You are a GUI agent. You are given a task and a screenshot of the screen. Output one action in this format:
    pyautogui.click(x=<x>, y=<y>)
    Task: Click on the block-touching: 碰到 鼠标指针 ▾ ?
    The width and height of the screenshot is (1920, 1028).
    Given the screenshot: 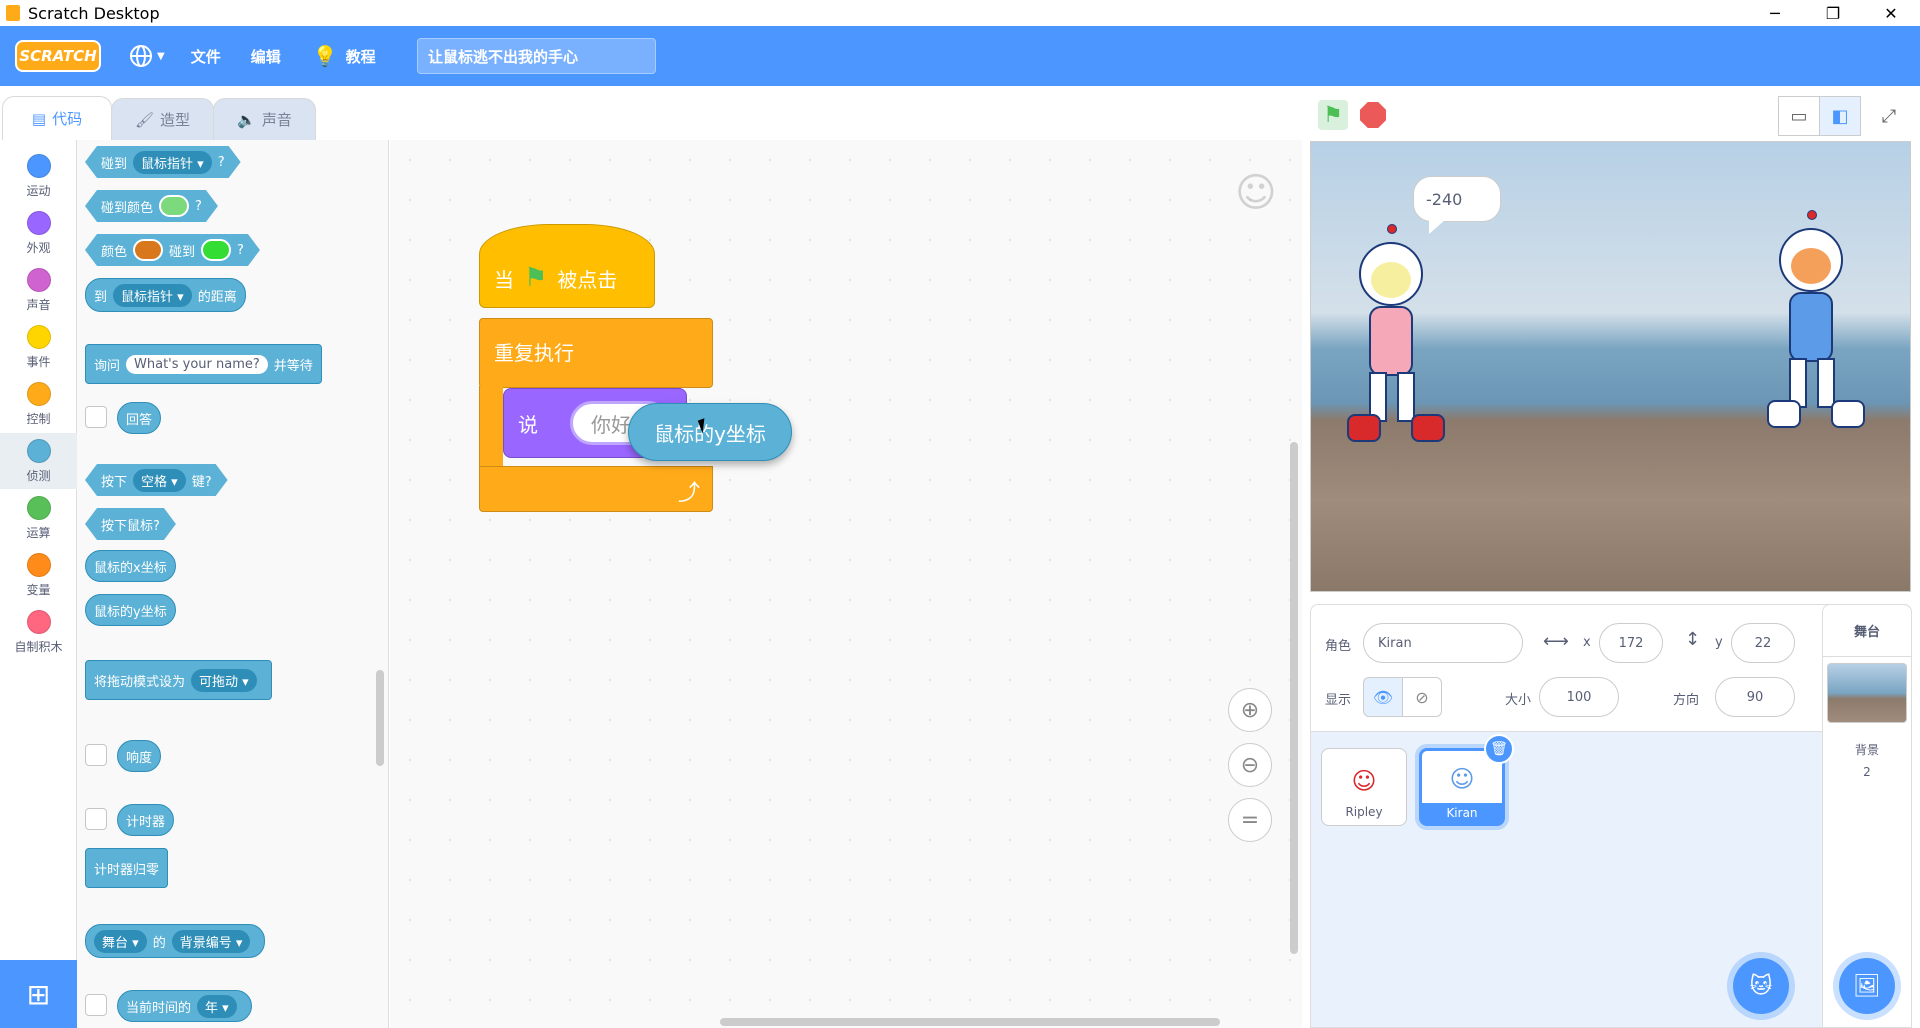 What is the action you would take?
    pyautogui.click(x=163, y=162)
    